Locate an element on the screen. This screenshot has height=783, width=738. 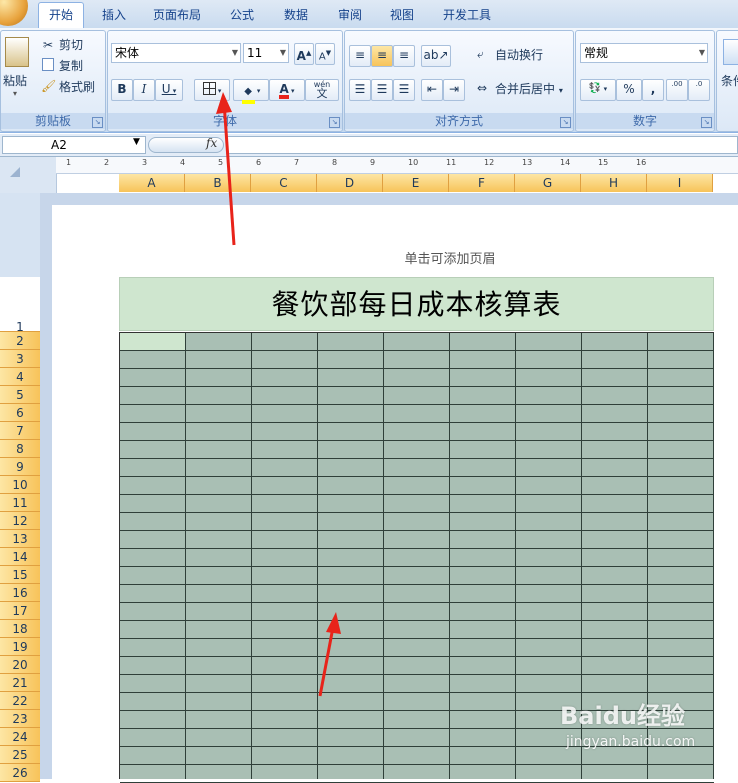
font-color-button: A ▾ is located at coordinates (287, 90).